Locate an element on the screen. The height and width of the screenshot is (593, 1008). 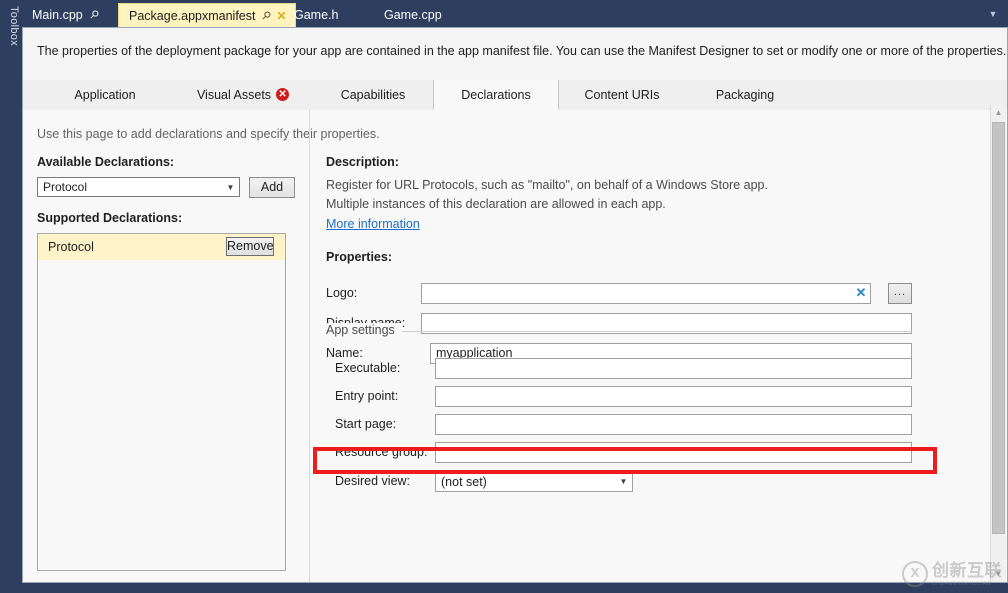
more-information-link: More information is located at coordinates (373, 224).